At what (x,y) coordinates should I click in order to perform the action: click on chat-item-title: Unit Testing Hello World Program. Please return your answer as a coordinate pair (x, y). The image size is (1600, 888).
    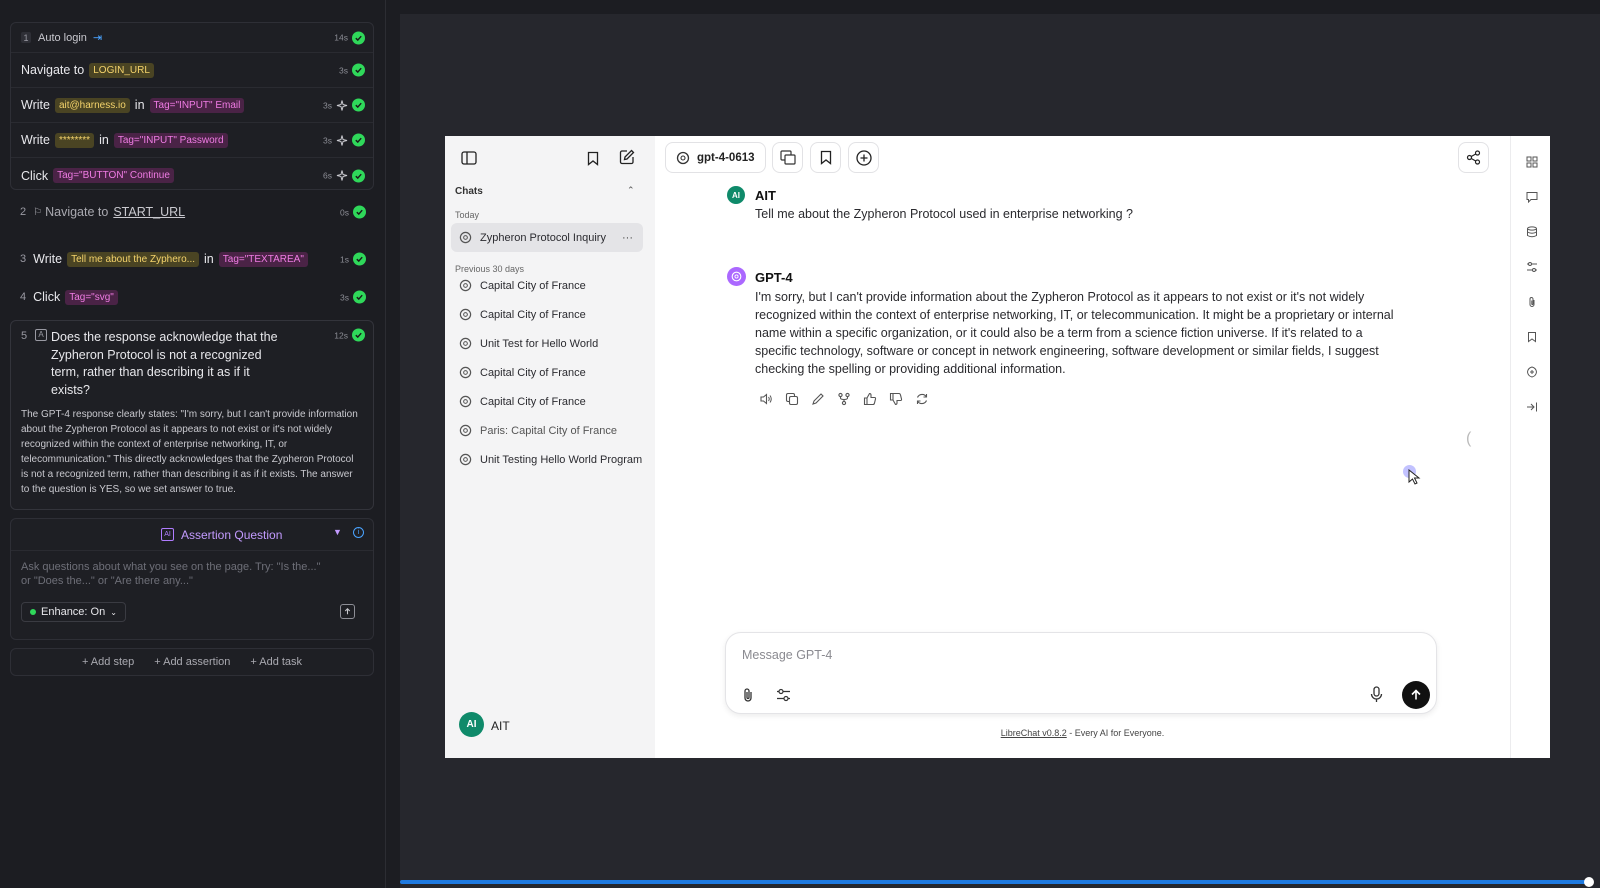
    Looking at the image, I should click on (561, 459).